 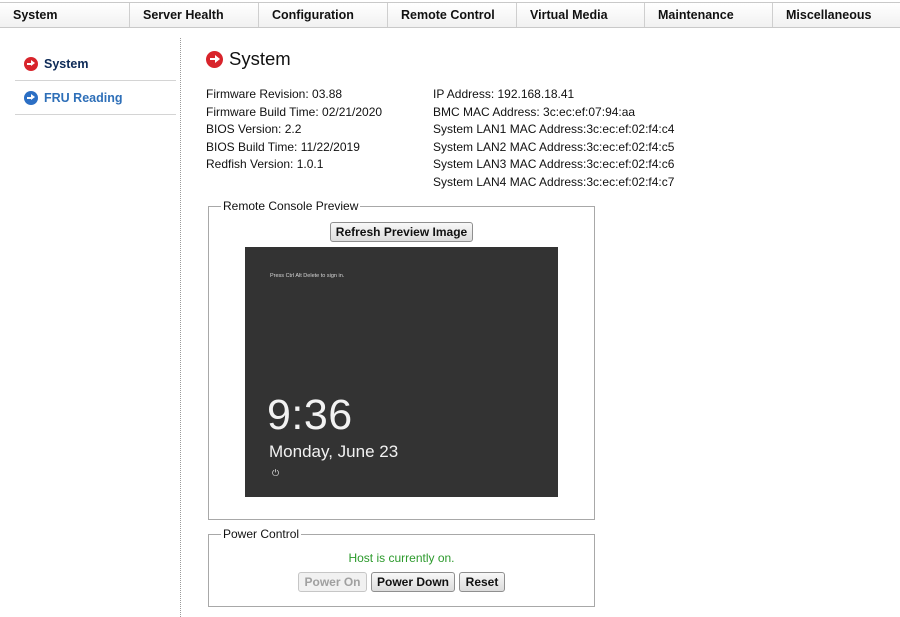 I want to click on preview-signin-hint: Press Ctrl Alt Delete to sign in., so click(x=307, y=276).